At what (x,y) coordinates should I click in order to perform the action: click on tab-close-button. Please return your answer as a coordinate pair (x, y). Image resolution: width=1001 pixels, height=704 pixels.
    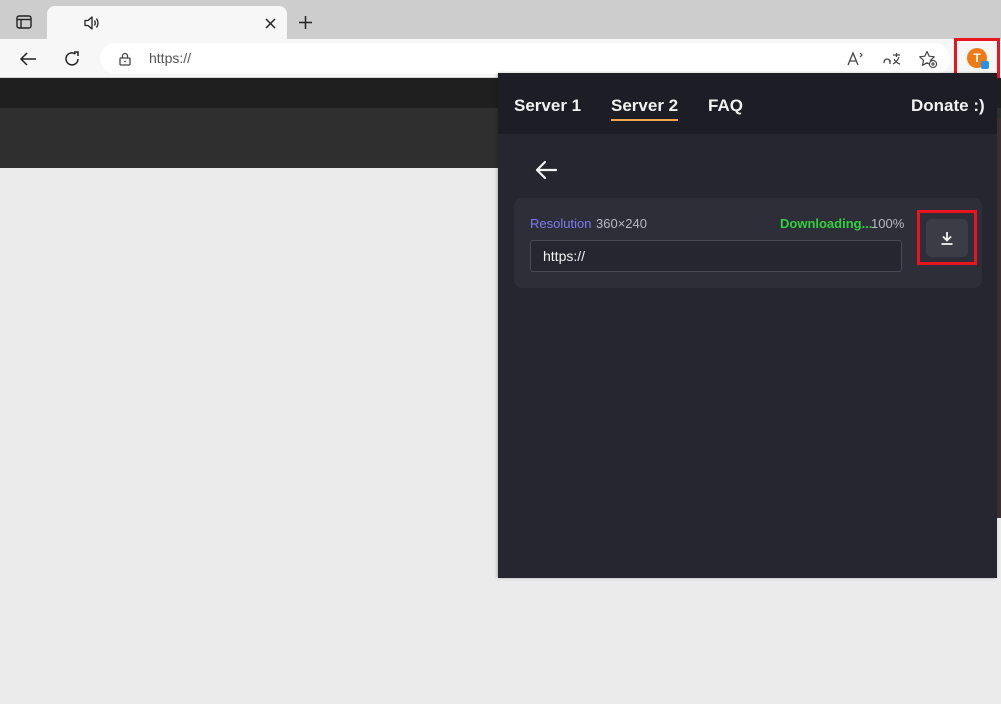
    Looking at the image, I should click on (270, 23).